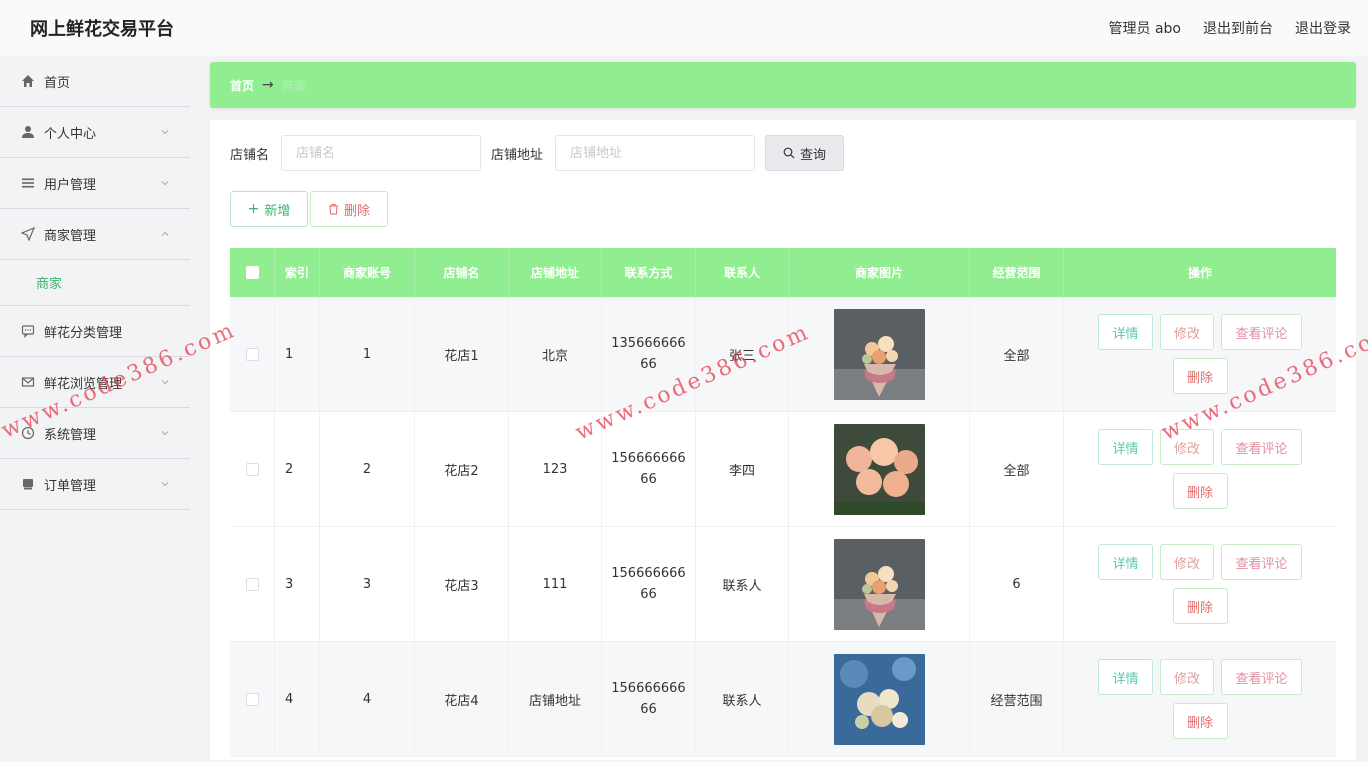 This screenshot has width=1368, height=762. What do you see at coordinates (1238, 28) in the screenshot?
I see `exit-to-front-link: 退出到前台` at bounding box center [1238, 28].